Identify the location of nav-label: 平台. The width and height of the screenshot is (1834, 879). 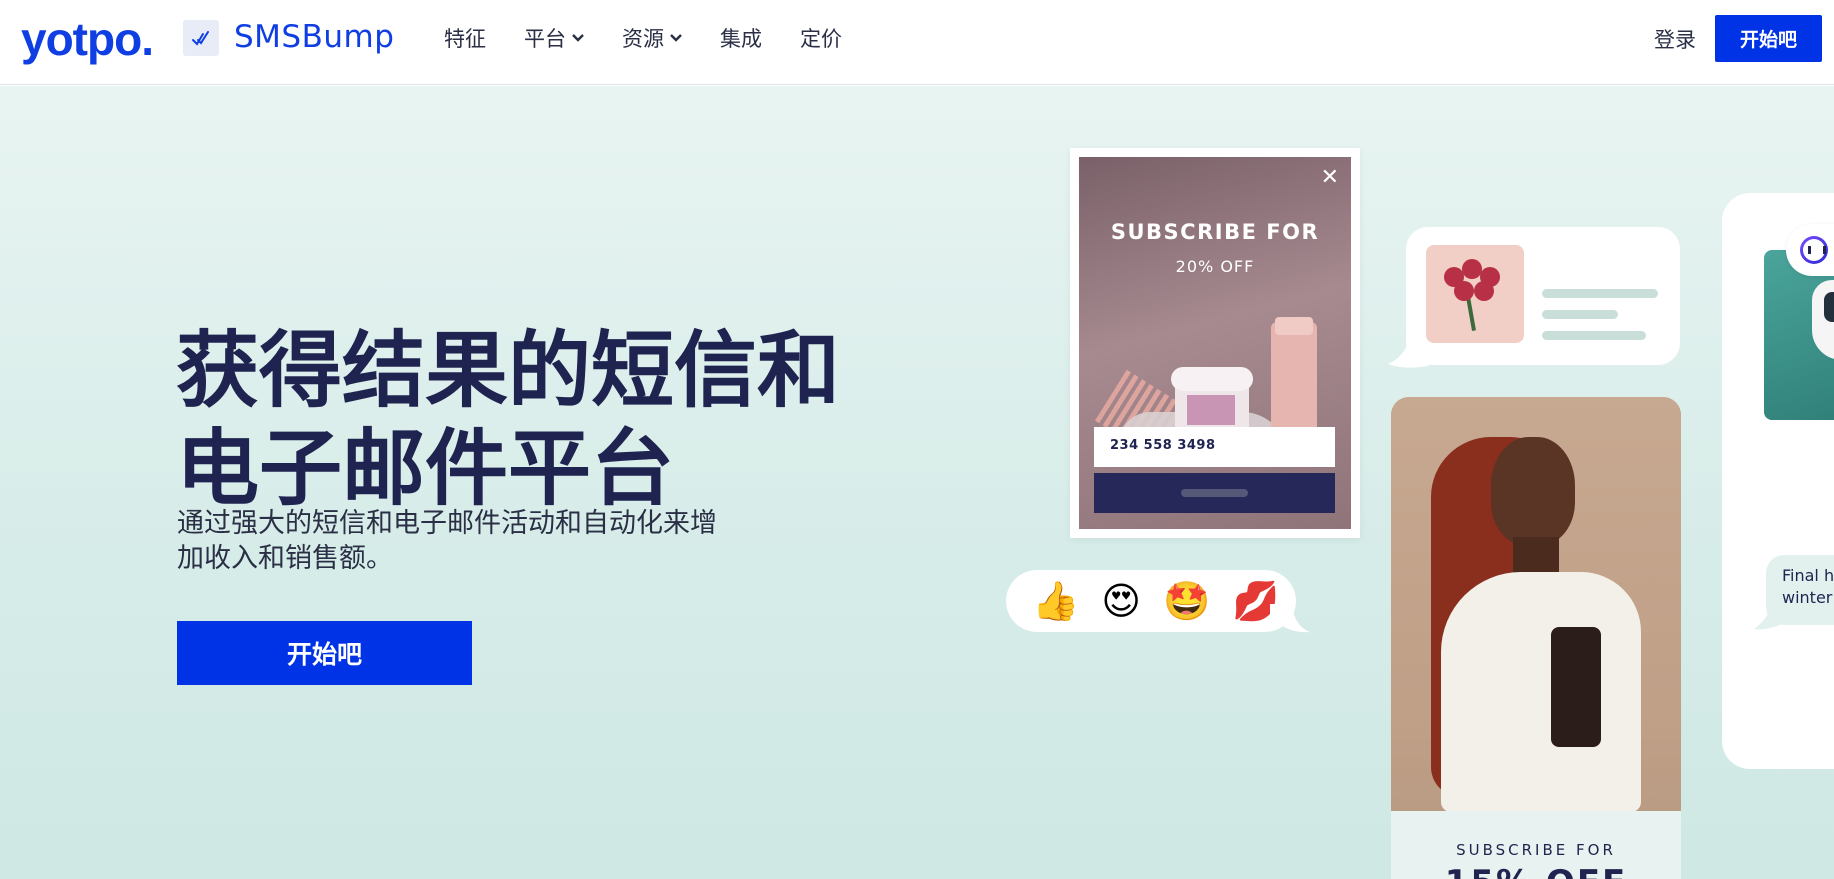
(545, 39).